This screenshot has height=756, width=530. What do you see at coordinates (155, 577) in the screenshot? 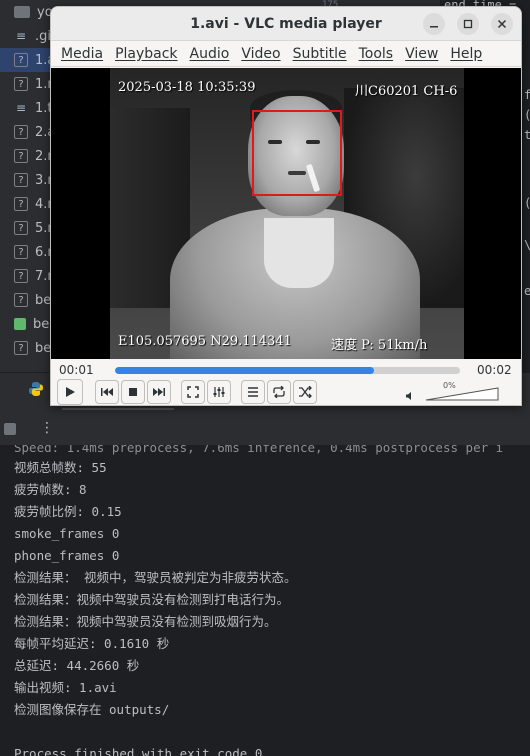
I see `console-line: 检测结果： 视频中，驾驶员被判定为非疲劳状态。` at bounding box center [155, 577].